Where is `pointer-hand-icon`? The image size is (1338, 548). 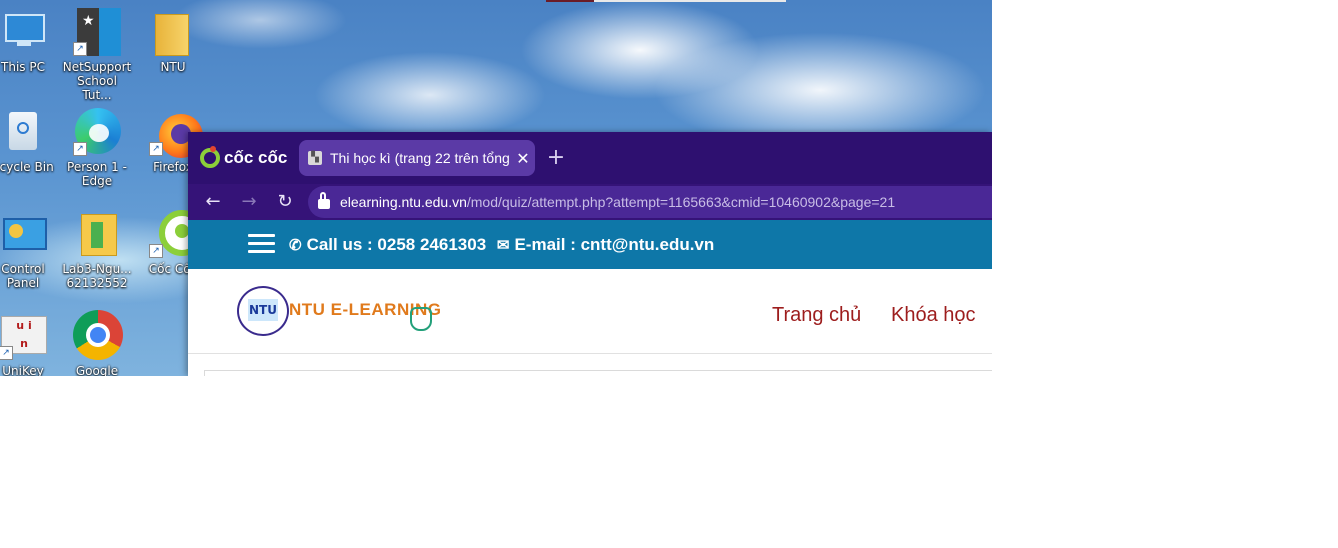 pointer-hand-icon is located at coordinates (421, 319).